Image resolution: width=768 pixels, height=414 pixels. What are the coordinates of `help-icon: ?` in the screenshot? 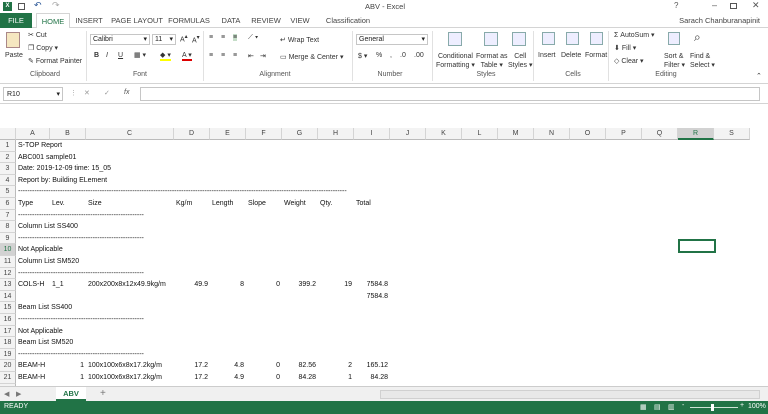 It's located at (676, 5).